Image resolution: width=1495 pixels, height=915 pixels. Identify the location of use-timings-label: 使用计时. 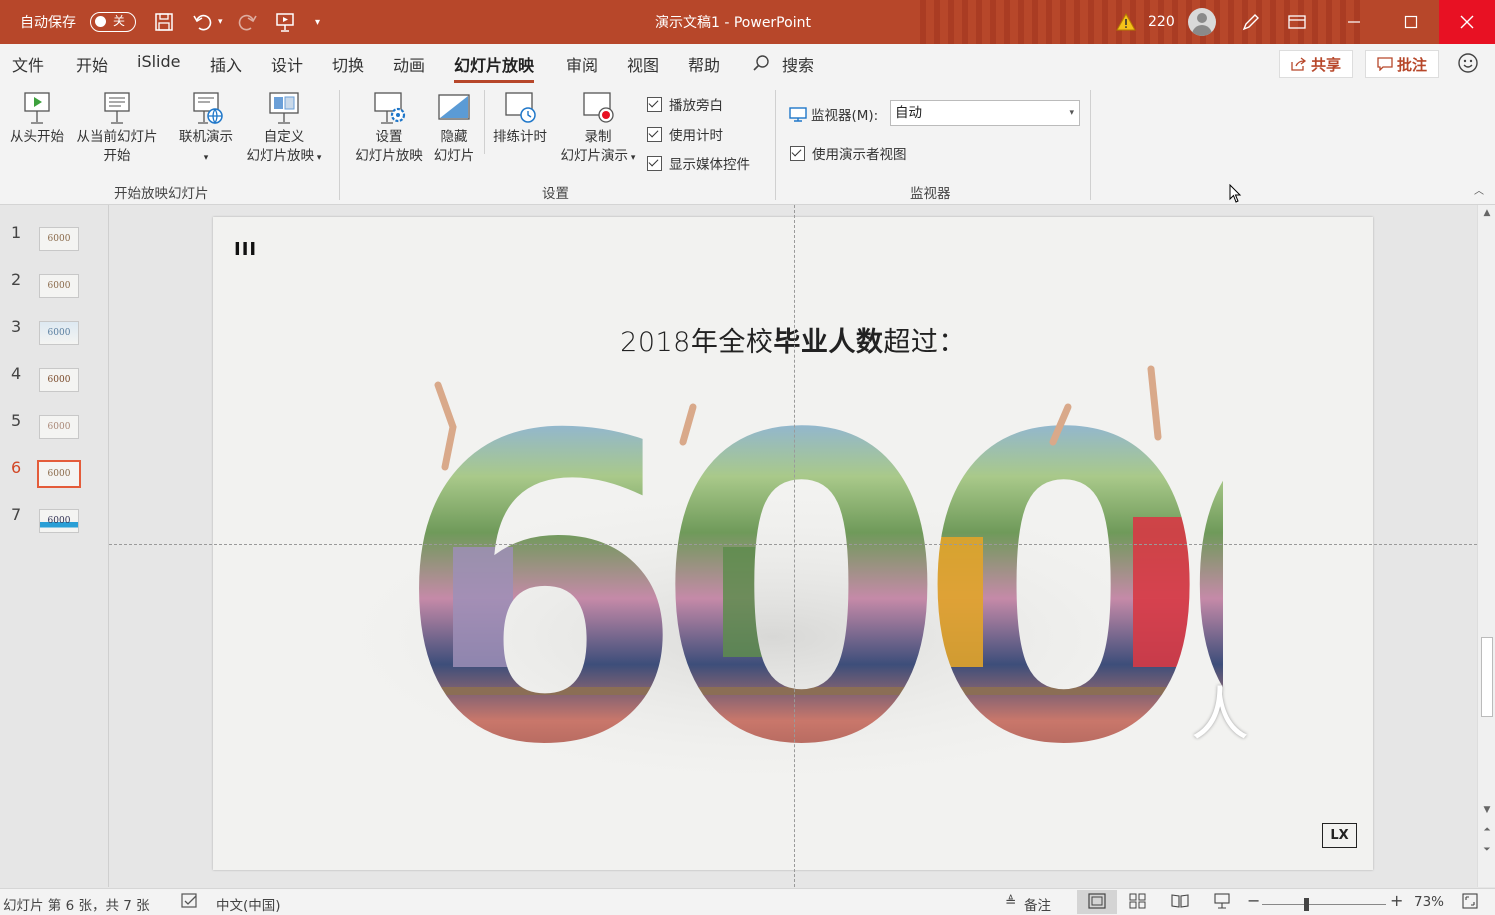
(696, 136).